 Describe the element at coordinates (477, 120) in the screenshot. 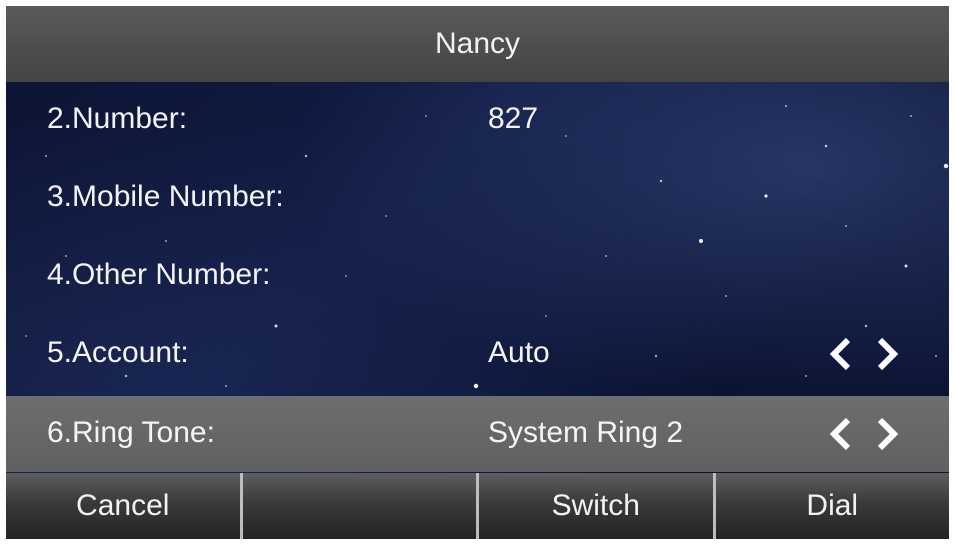

I see `field-number: 2.Number: 827` at that location.